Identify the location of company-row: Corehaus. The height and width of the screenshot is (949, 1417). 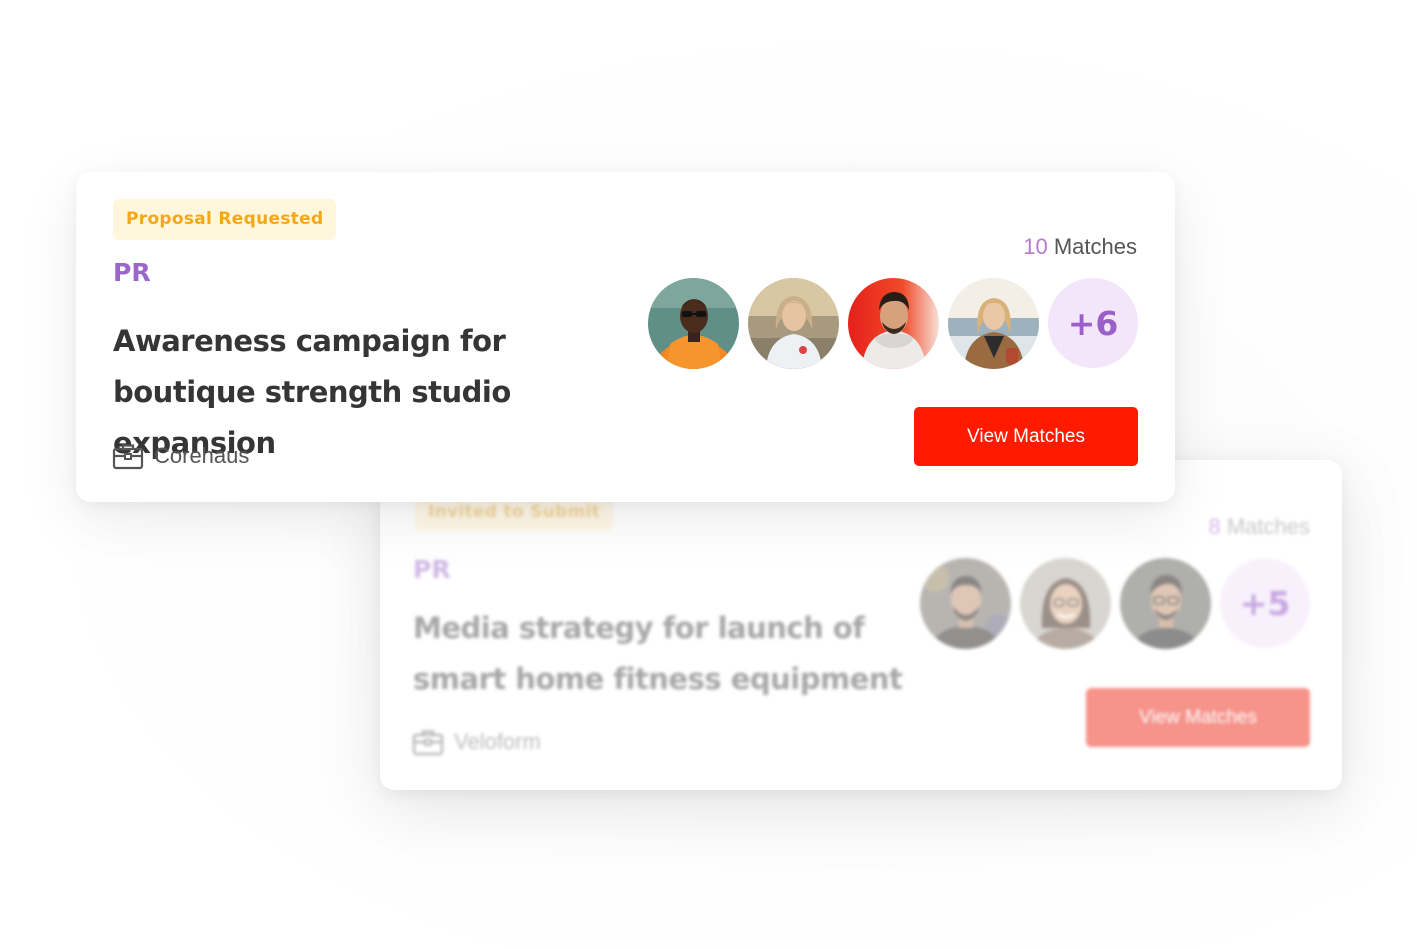
(180, 456).